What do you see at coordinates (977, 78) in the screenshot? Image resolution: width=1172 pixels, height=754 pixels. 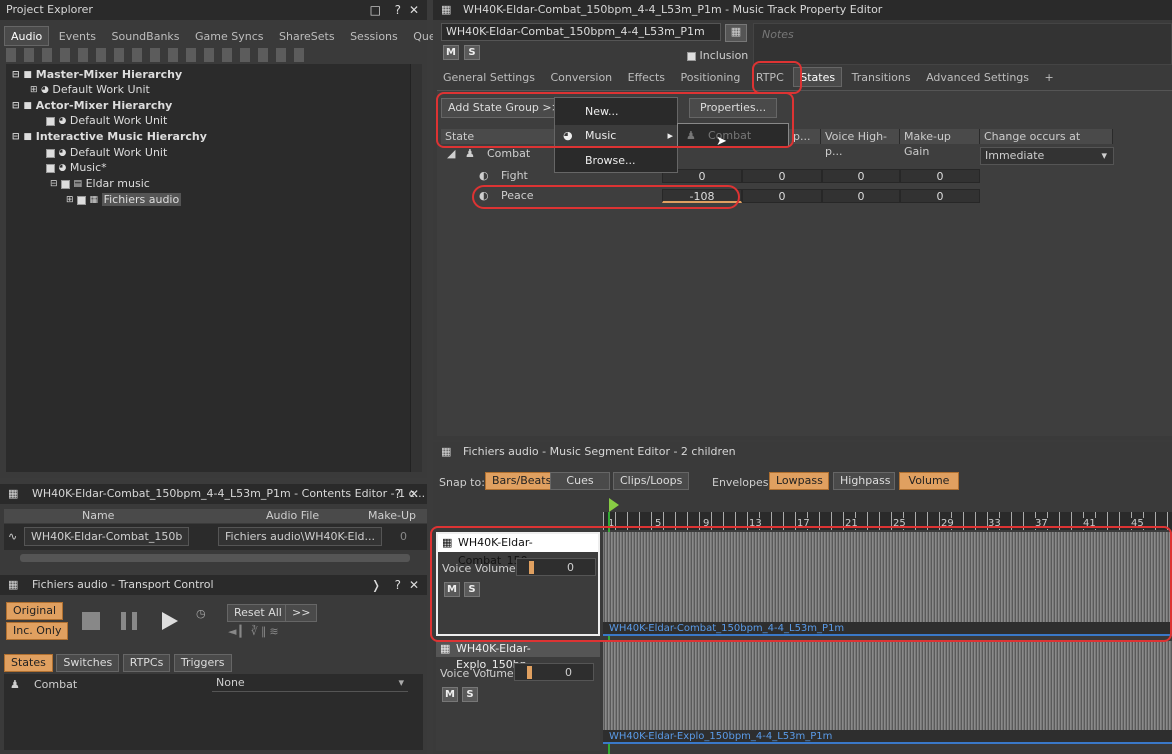 I see `tab-advanced-settings: Advanced Settings` at bounding box center [977, 78].